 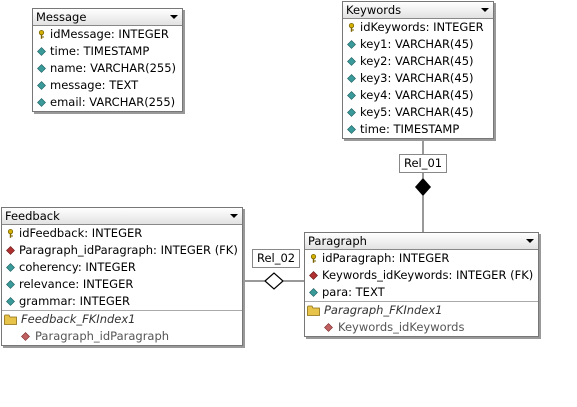 What do you see at coordinates (374, 10) in the screenshot?
I see `entity-title: Keywords` at bounding box center [374, 10].